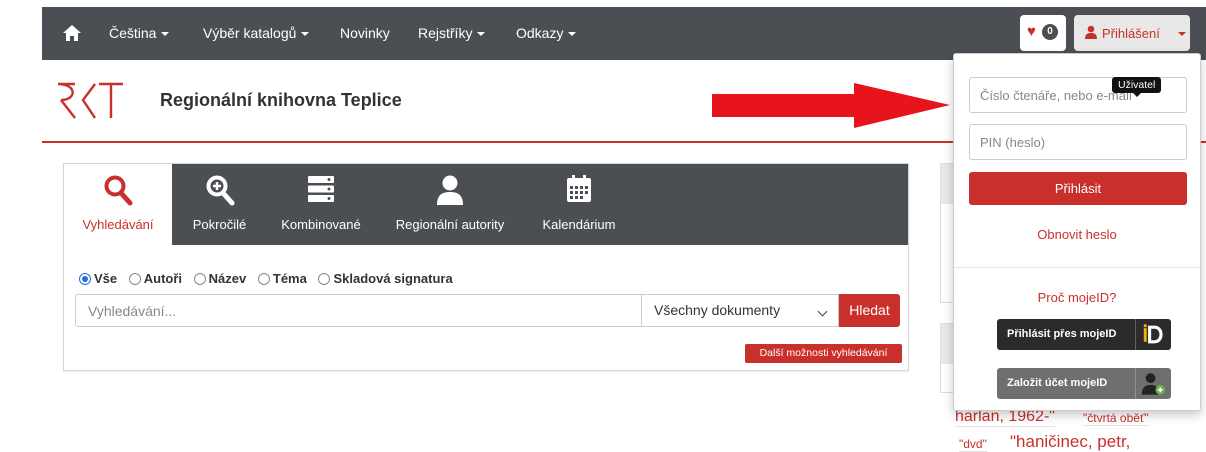 Image resolution: width=1206 pixels, height=452 pixels. What do you see at coordinates (1116, 418) in the screenshot?
I see `tag-link: "čtvrtá oběť"` at bounding box center [1116, 418].